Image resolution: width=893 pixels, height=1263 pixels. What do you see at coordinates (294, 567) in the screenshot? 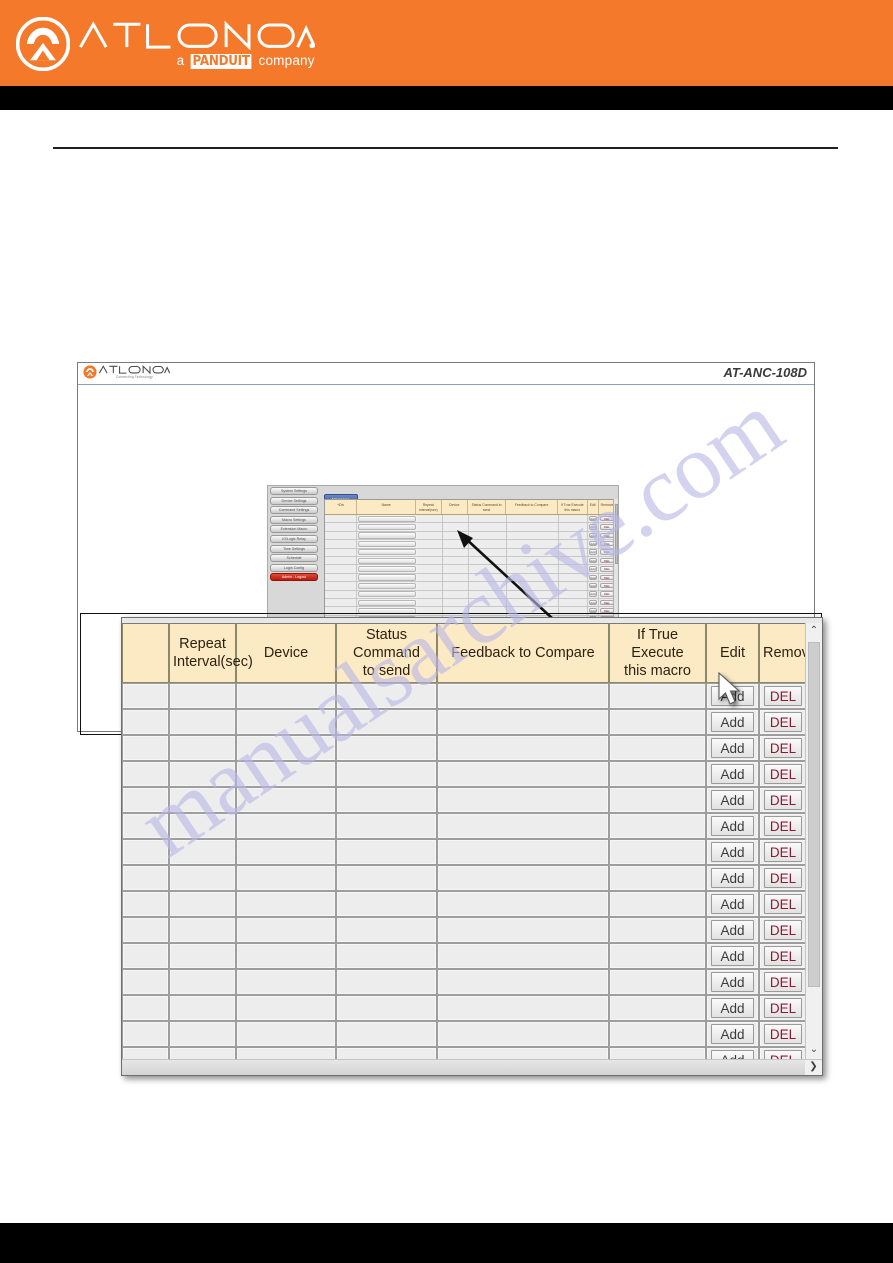
I see `sidebar-item-login-config: Login Config` at bounding box center [294, 567].